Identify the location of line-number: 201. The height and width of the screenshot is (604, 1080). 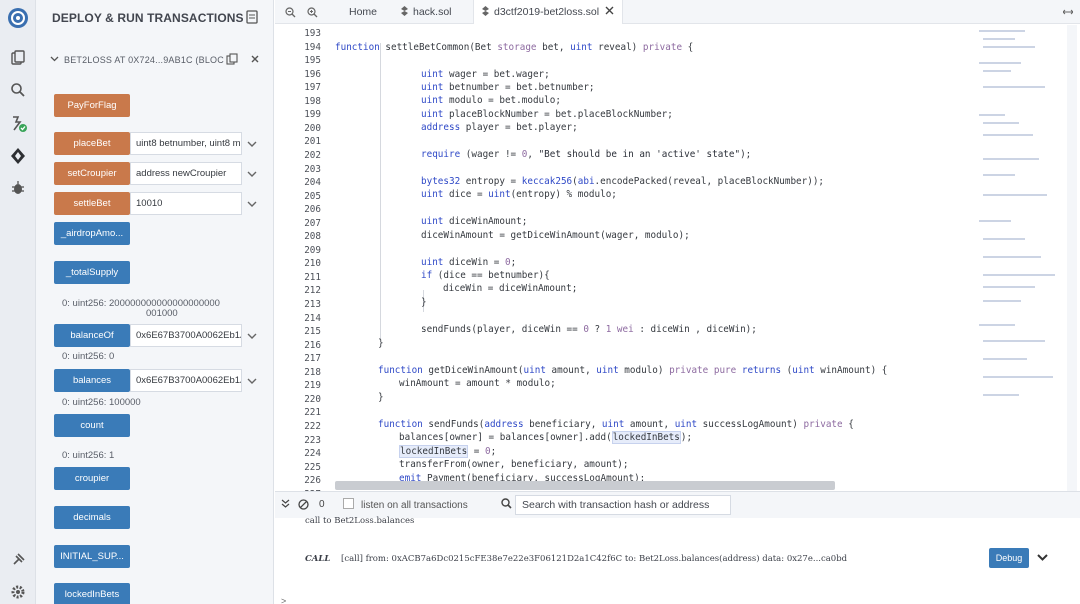
(312, 142).